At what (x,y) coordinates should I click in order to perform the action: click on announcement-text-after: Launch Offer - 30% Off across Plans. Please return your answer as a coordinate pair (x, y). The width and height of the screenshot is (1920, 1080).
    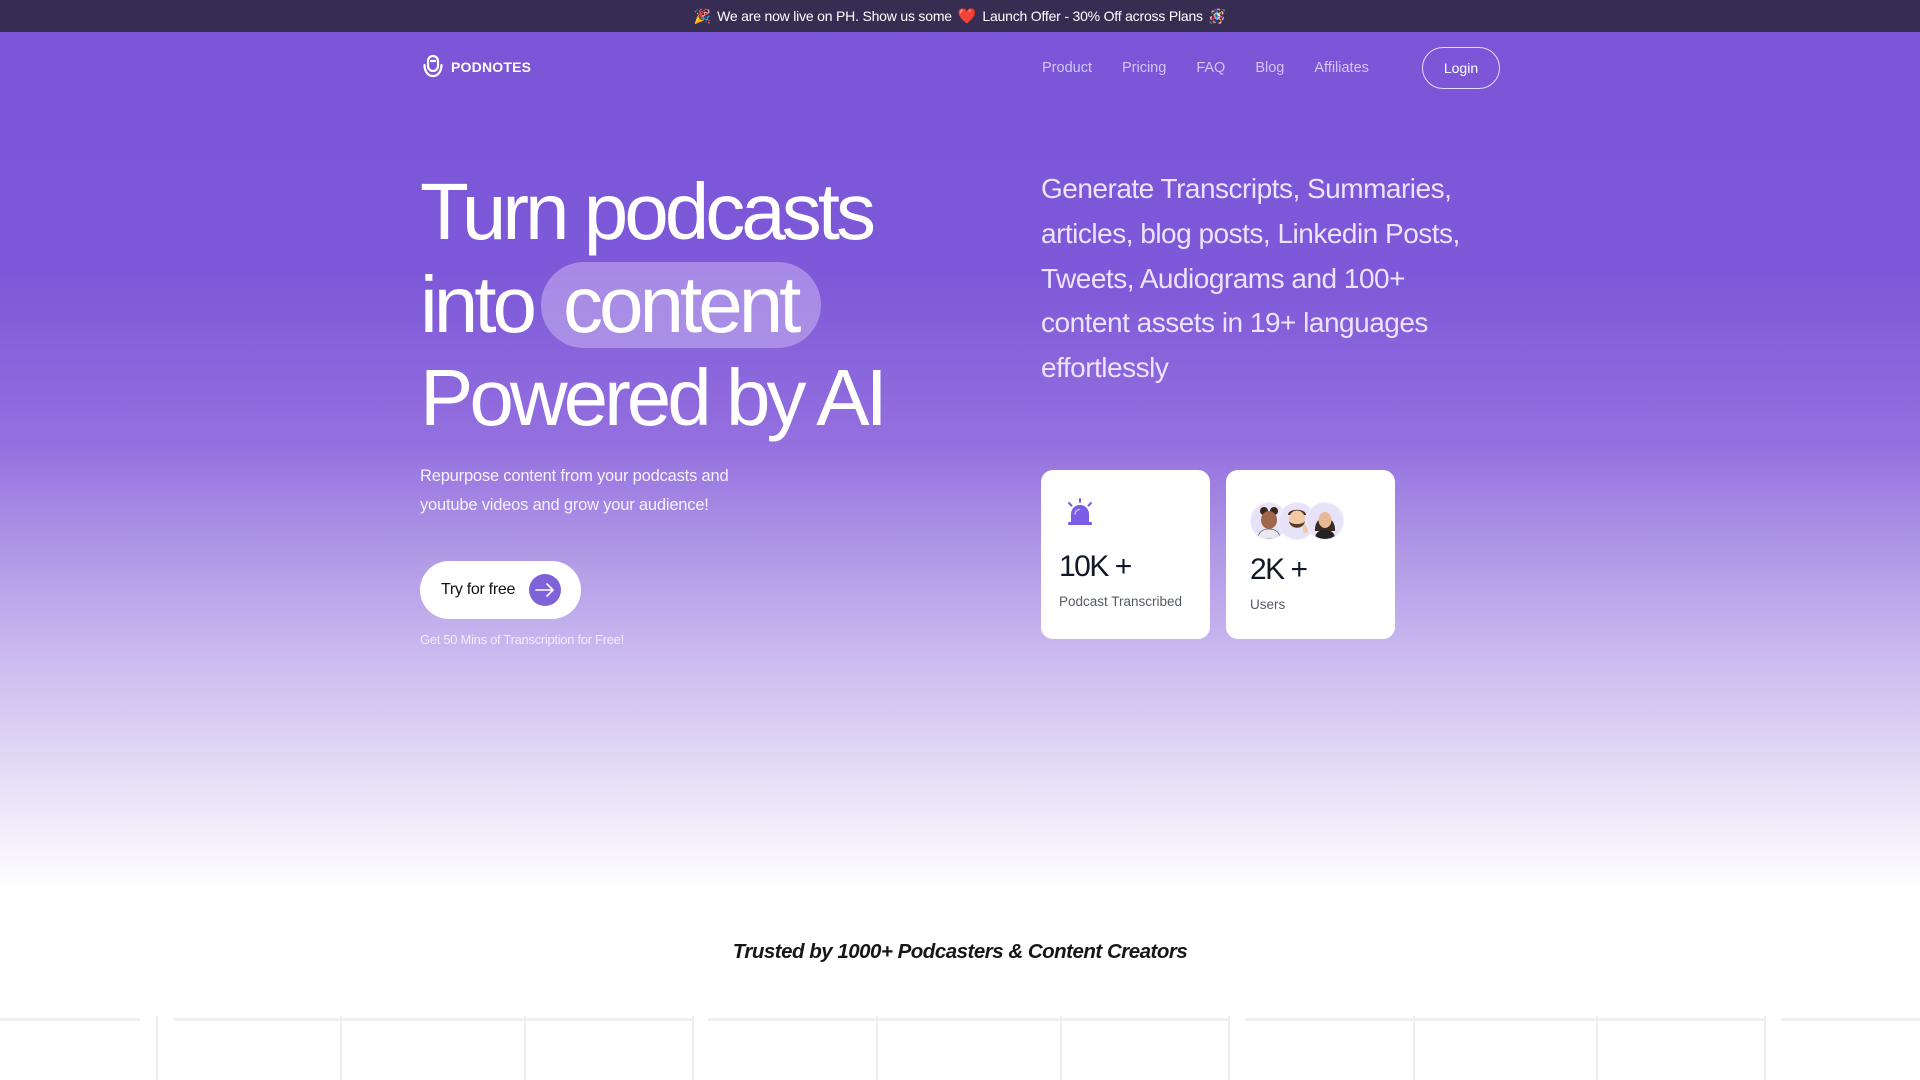
    Looking at the image, I should click on (1092, 16).